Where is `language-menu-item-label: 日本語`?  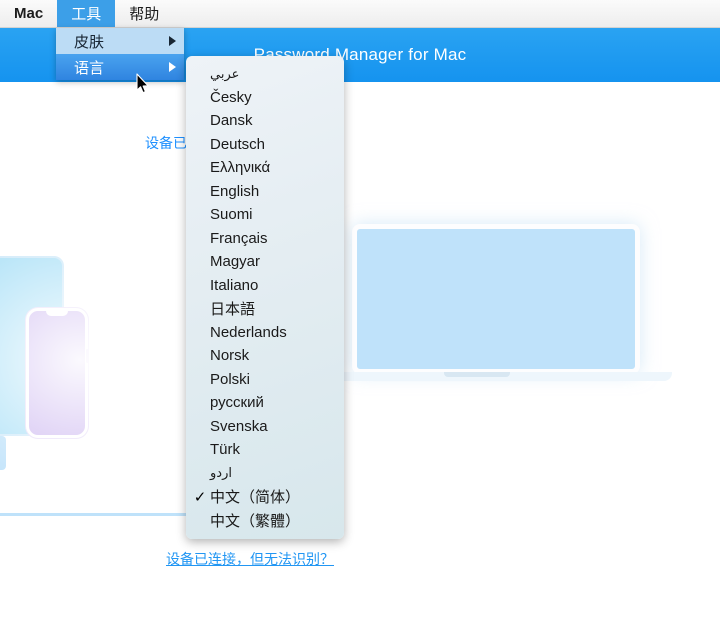
language-menu-item-label: 日本語 is located at coordinates (233, 310).